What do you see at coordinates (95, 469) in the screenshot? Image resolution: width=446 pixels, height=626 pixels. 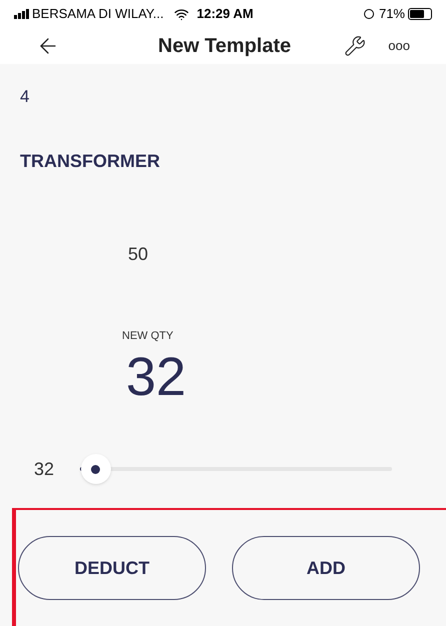 I see `slider-thumb` at bounding box center [95, 469].